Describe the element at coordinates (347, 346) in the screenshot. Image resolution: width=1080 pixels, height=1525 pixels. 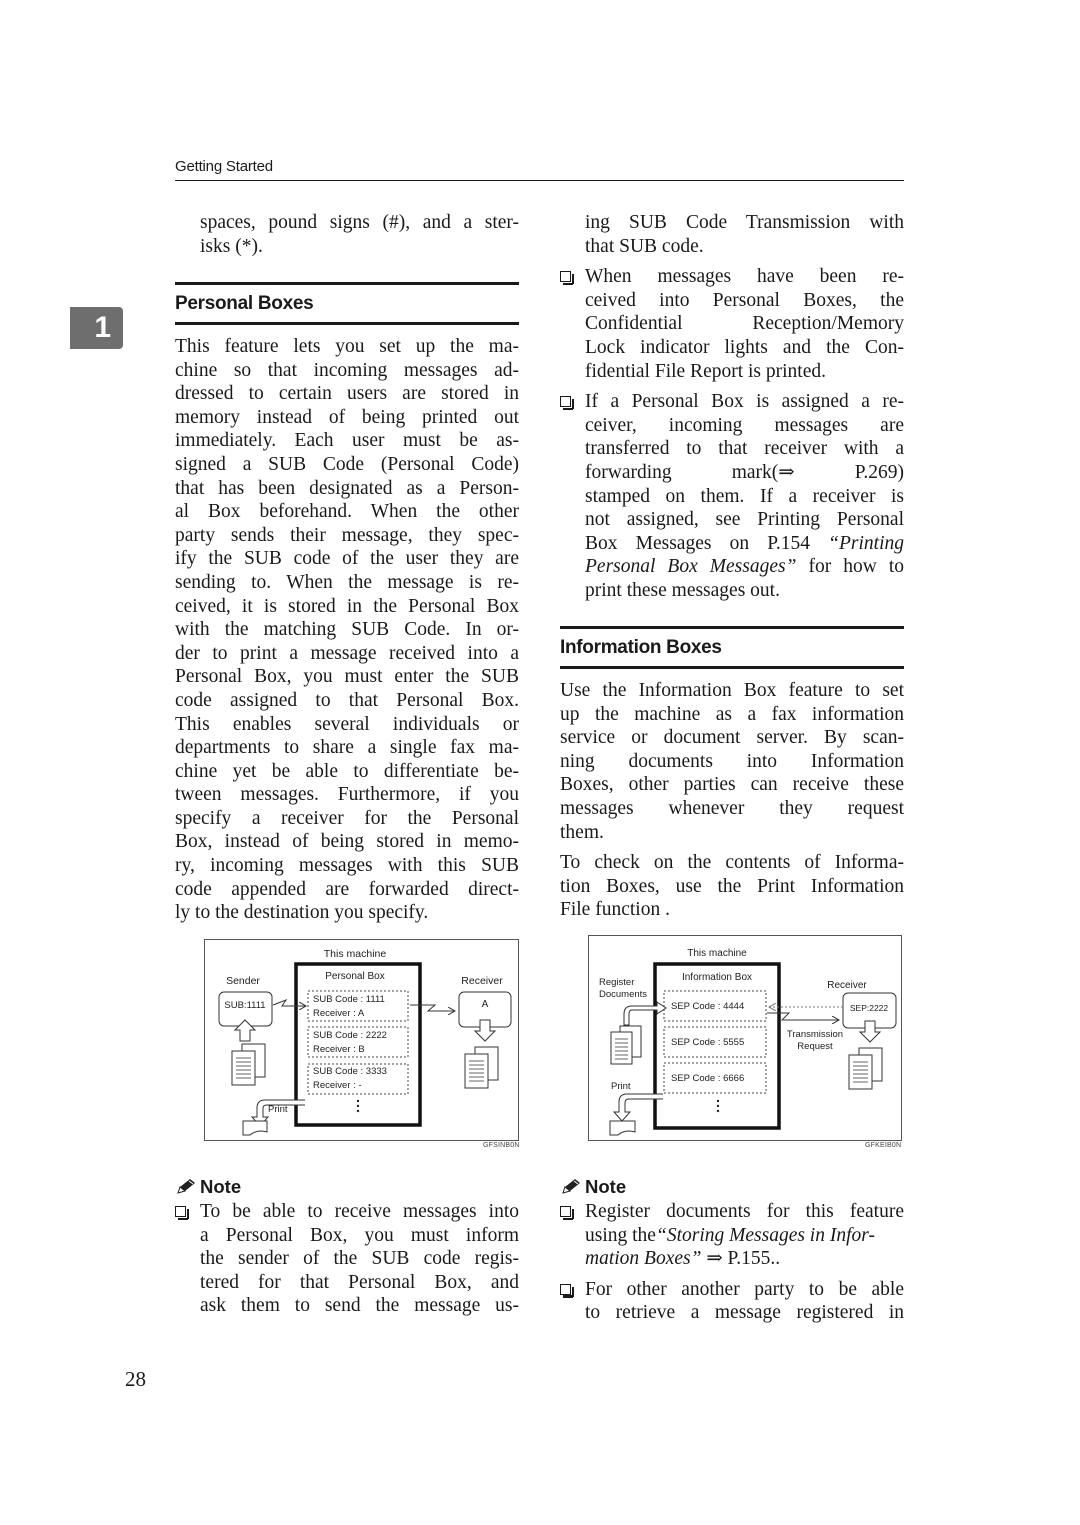
I see `text-line: This feature lets you set up the ma-` at that location.